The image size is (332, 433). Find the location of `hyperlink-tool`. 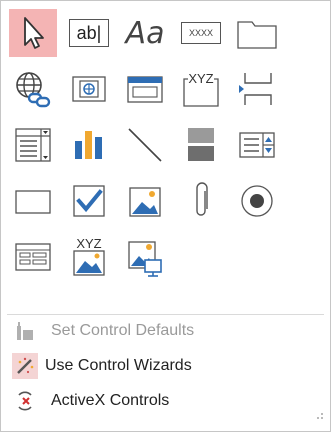

hyperlink-tool is located at coordinates (33, 89).